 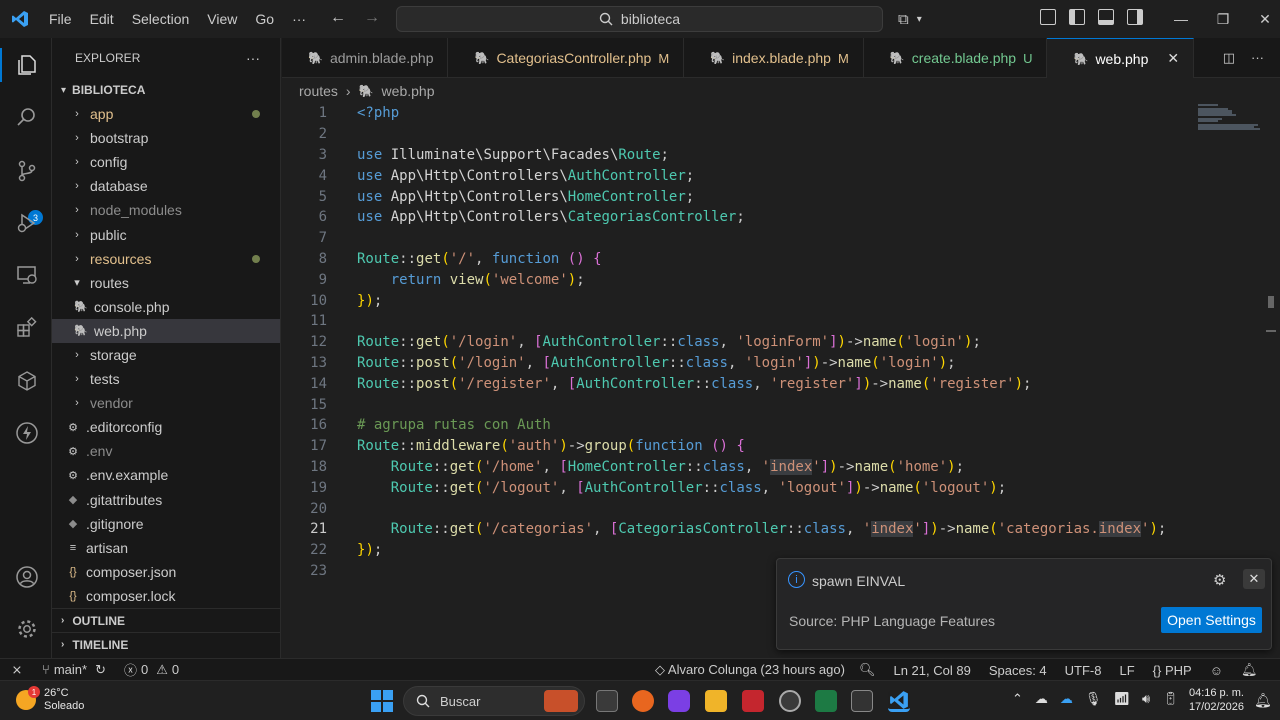 I want to click on file-tree-item-bootstrap: › bootstrap, so click(x=166, y=138).